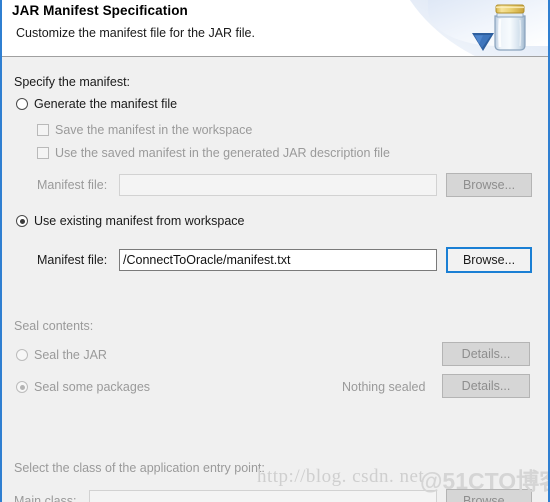 This screenshot has height=502, width=550. What do you see at coordinates (278, 260) in the screenshot?
I see `existing-manifest-file-input: /ConnectToOracle/manifest.txt` at bounding box center [278, 260].